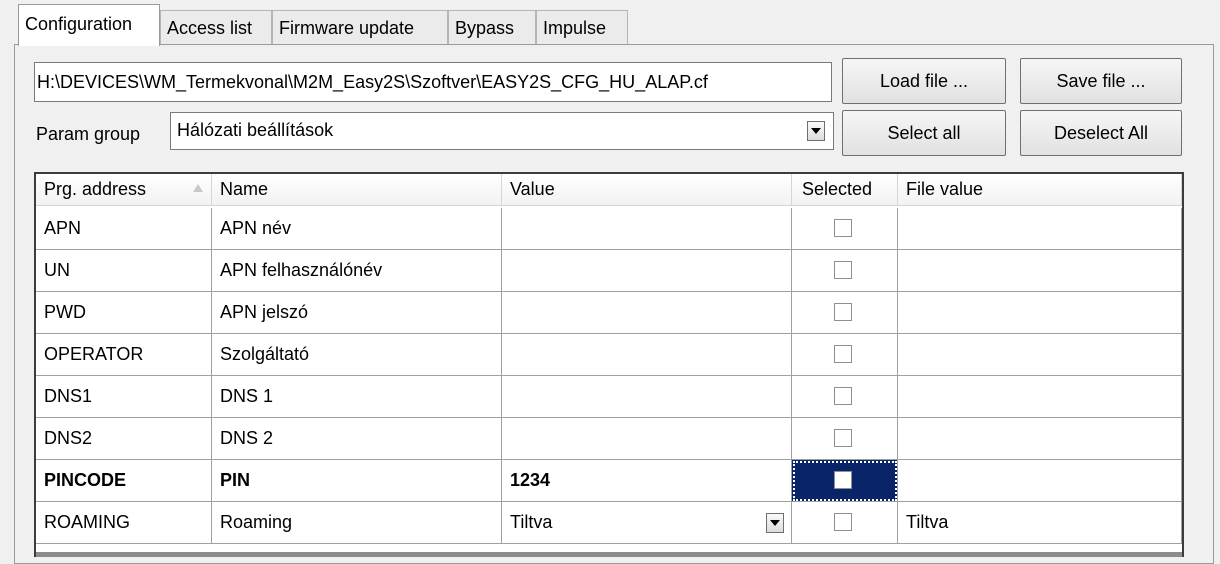 The width and height of the screenshot is (1220, 564). What do you see at coordinates (265, 354) in the screenshot?
I see `grid-cell-text: Szolgáltató` at bounding box center [265, 354].